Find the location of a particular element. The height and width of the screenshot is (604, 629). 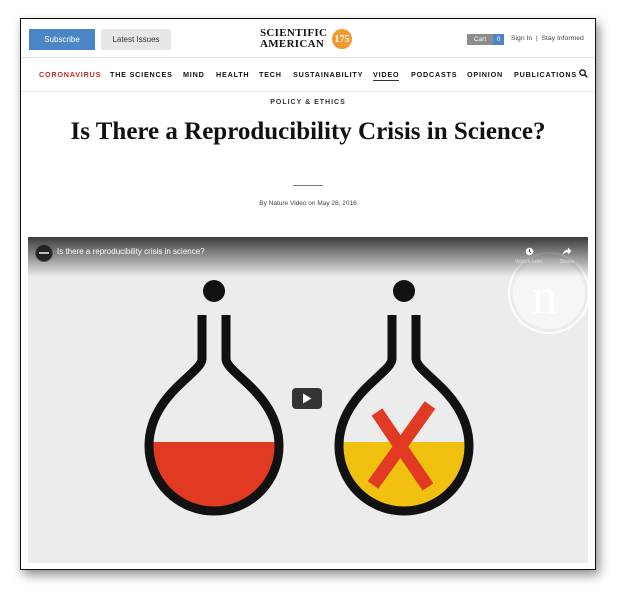

account-links: Sign In | Stay Informed is located at coordinates (547, 38).